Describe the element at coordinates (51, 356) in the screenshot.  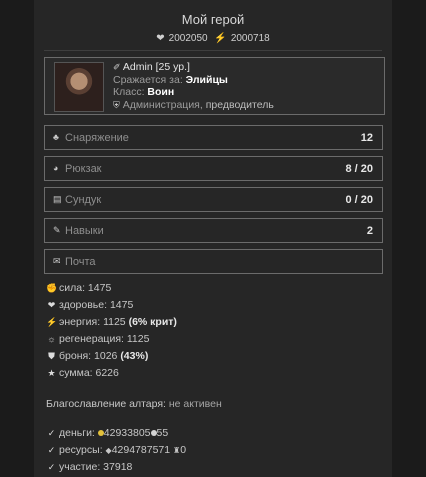
I see `shield-icon: ⛊` at that location.